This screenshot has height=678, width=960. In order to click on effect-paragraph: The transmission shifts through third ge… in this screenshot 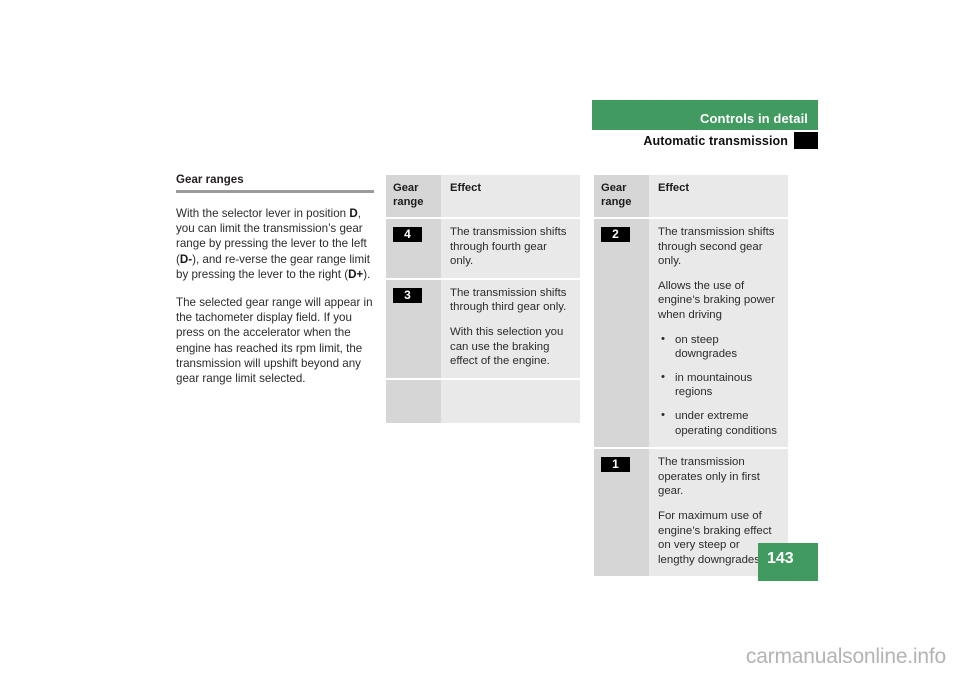, I will do `click(508, 300)`.